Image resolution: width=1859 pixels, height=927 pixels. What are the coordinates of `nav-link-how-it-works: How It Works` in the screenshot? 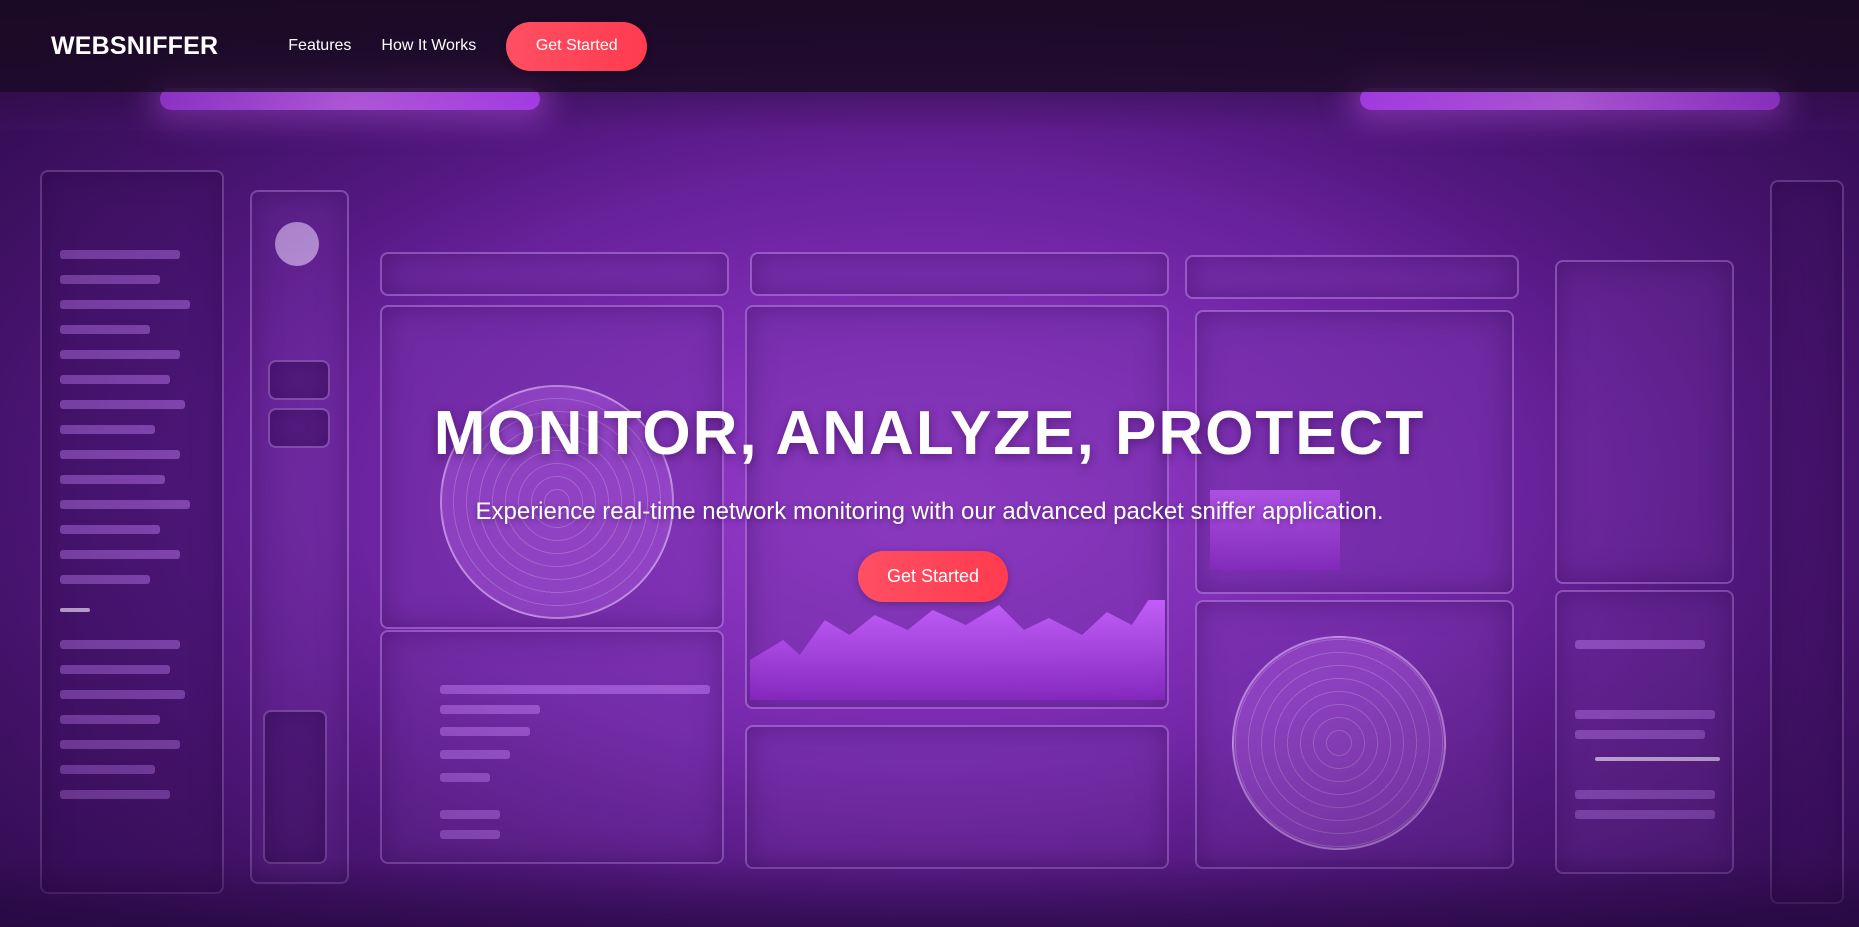 It's located at (428, 46).